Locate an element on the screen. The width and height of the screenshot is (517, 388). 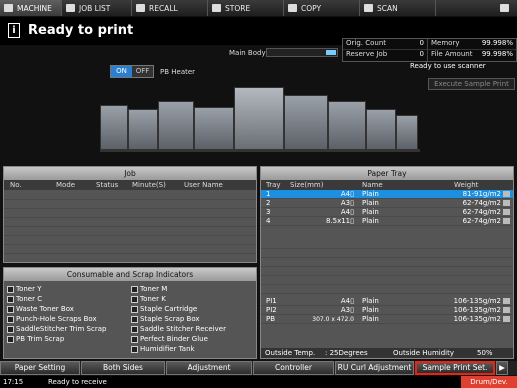
machine-illustration is located at coordinates (260, 120).